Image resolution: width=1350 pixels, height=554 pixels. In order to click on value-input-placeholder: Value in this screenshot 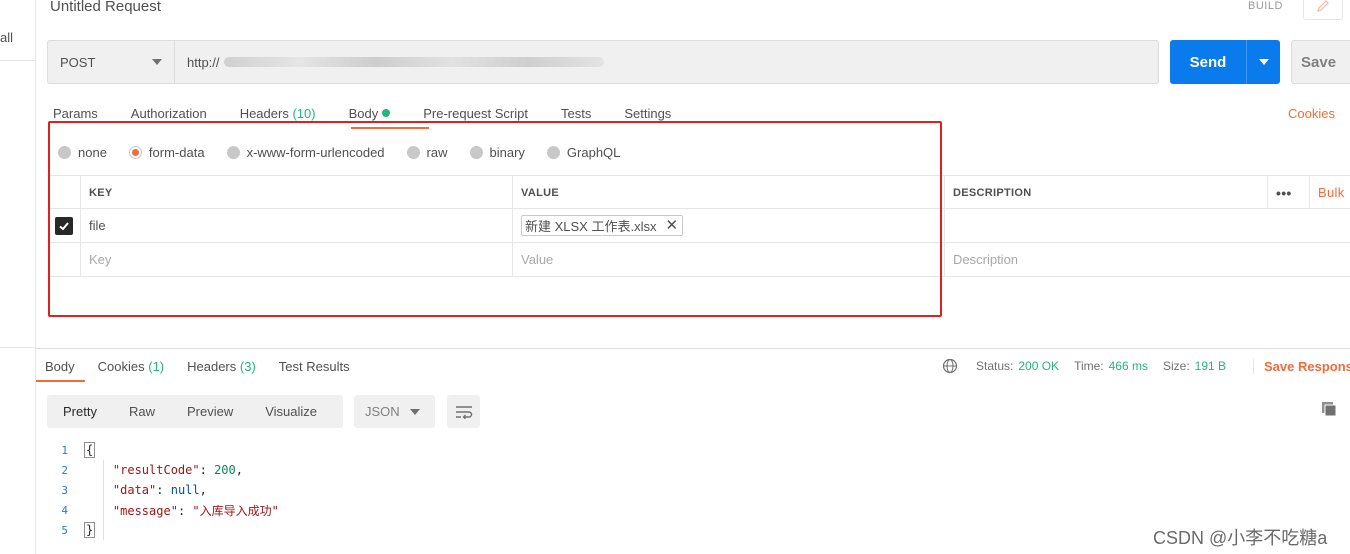, I will do `click(728, 259)`.